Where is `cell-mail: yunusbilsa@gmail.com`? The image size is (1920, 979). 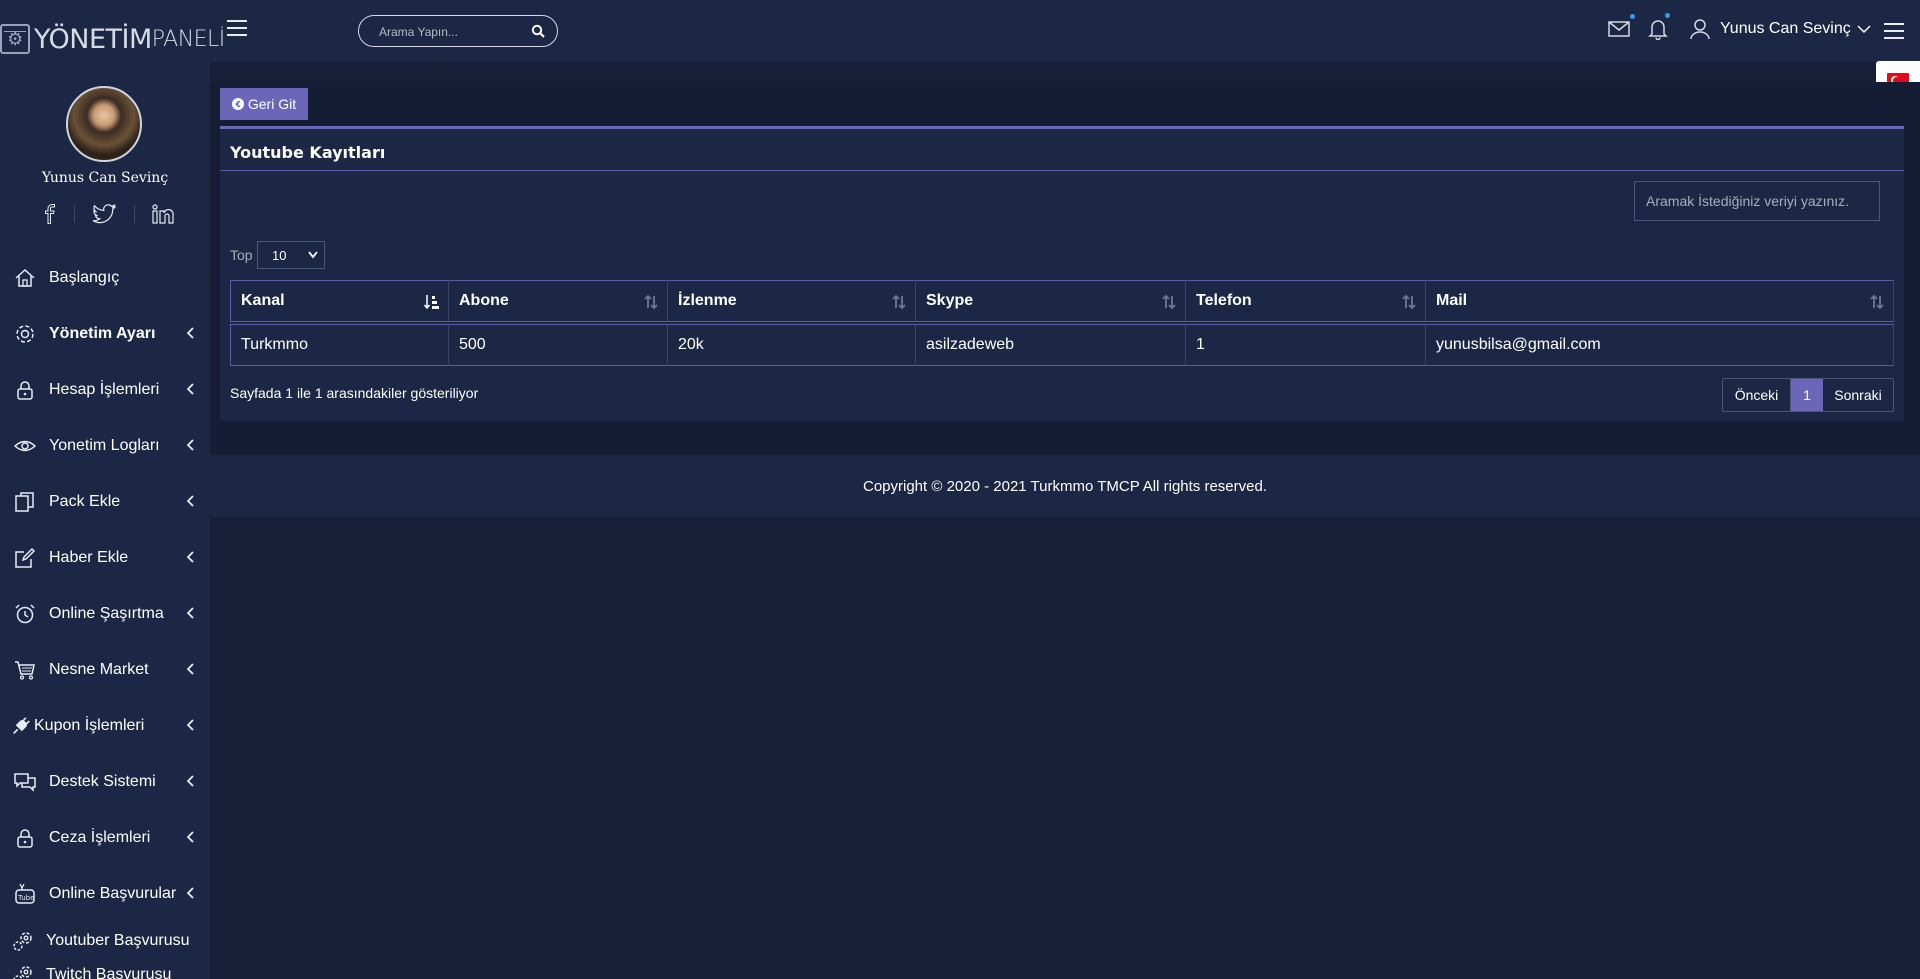 cell-mail: yunusbilsa@gmail.com is located at coordinates (1659, 344).